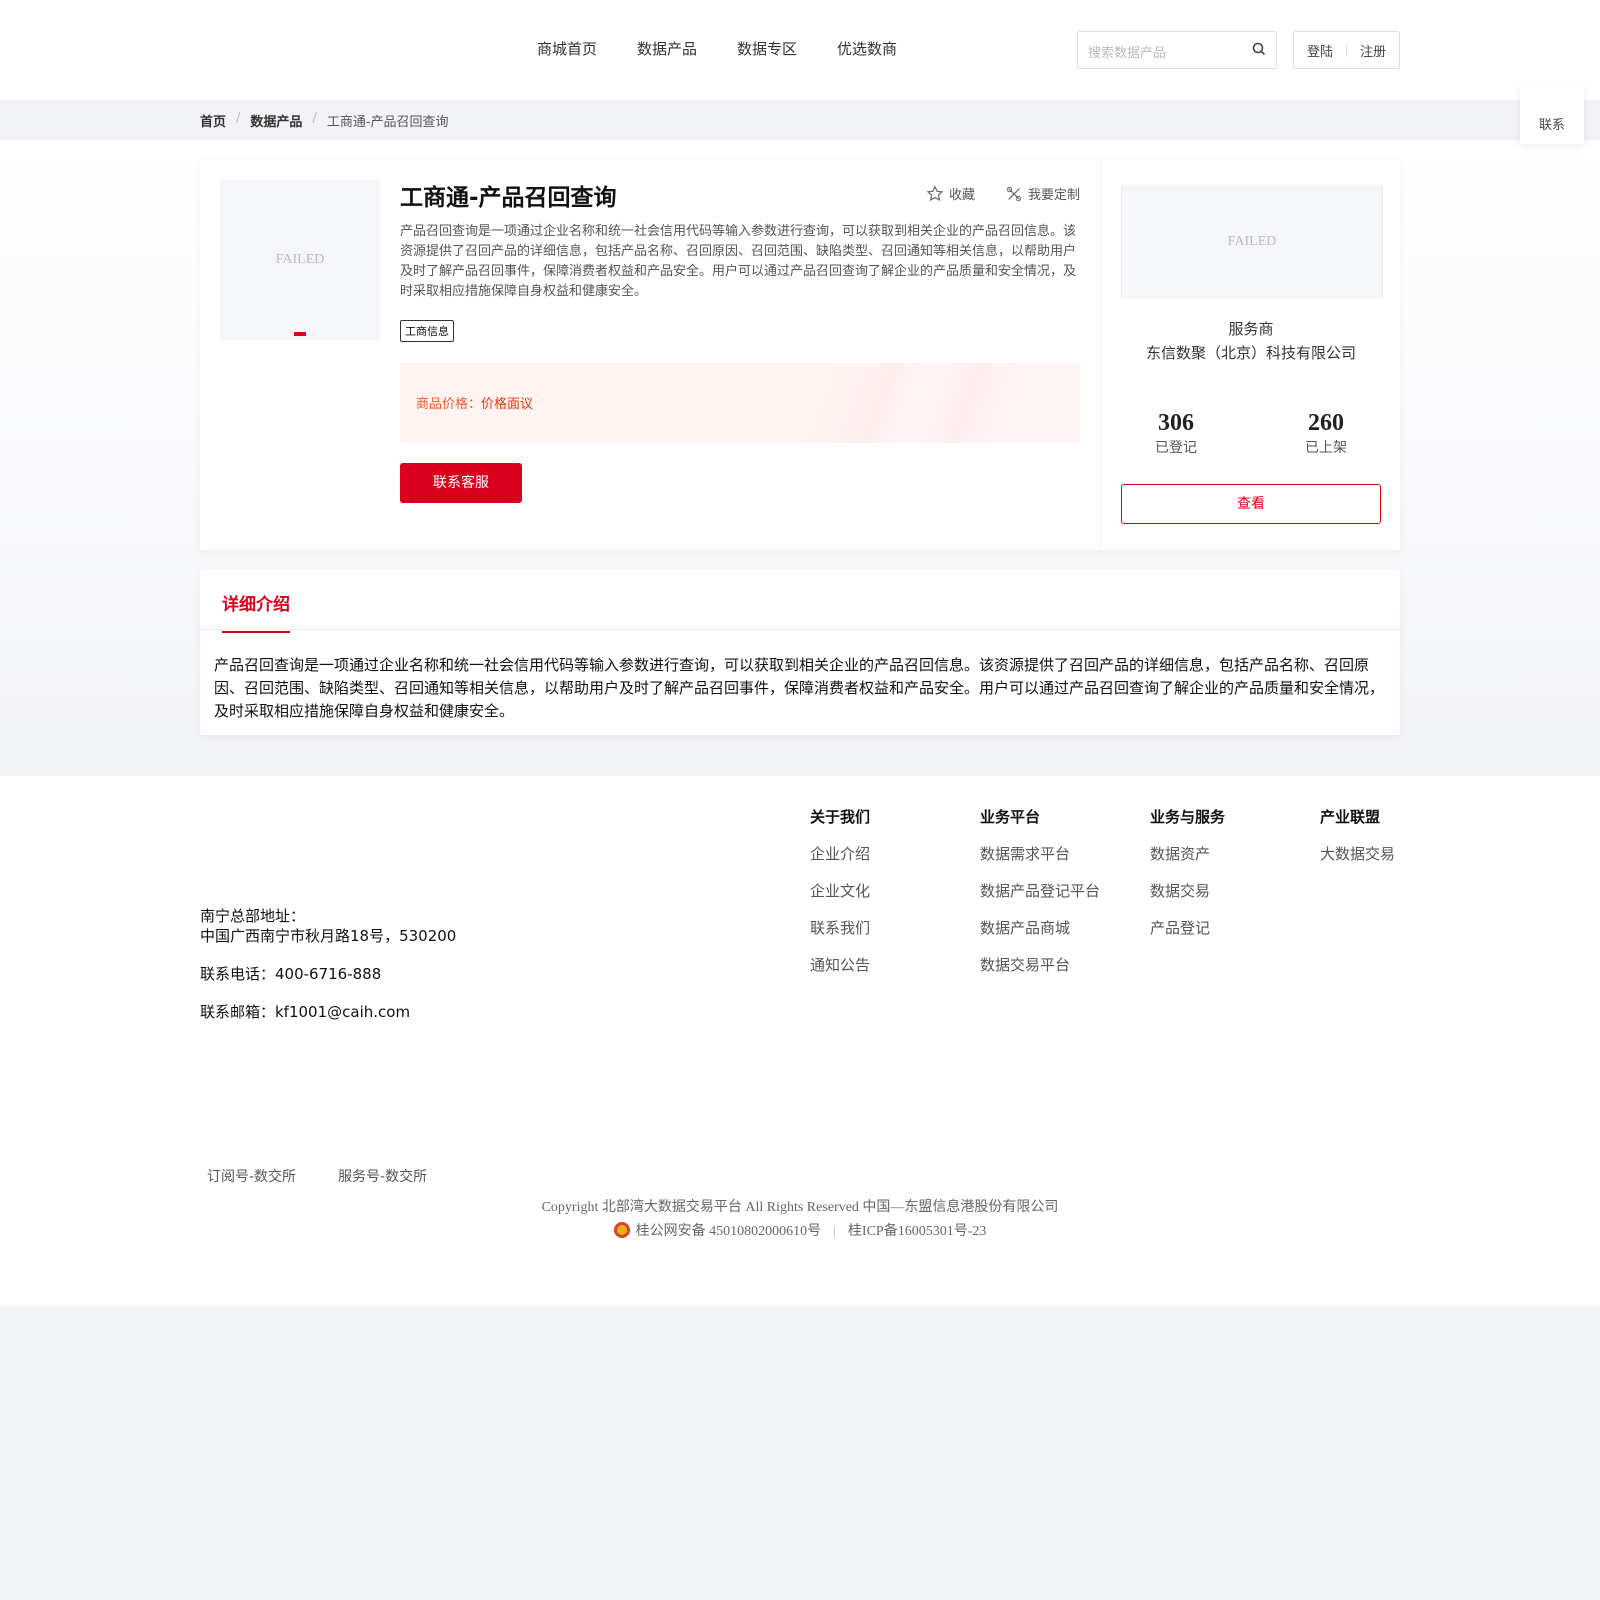 The width and height of the screenshot is (1600, 1600). I want to click on nav-data-zone: 数据专区, so click(767, 48).